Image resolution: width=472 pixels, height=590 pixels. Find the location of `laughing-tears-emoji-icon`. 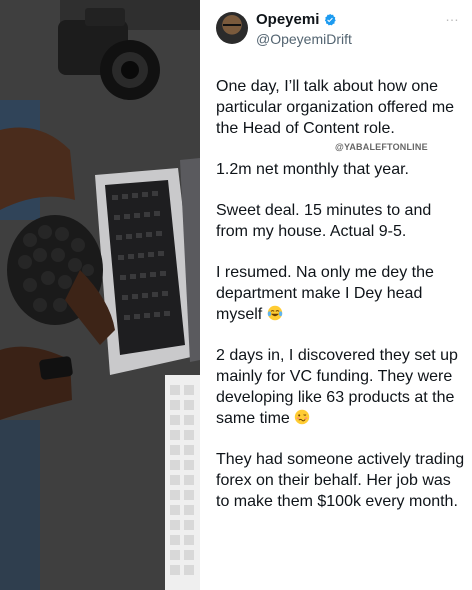

laughing-tears-emoji-icon is located at coordinates (274, 313).